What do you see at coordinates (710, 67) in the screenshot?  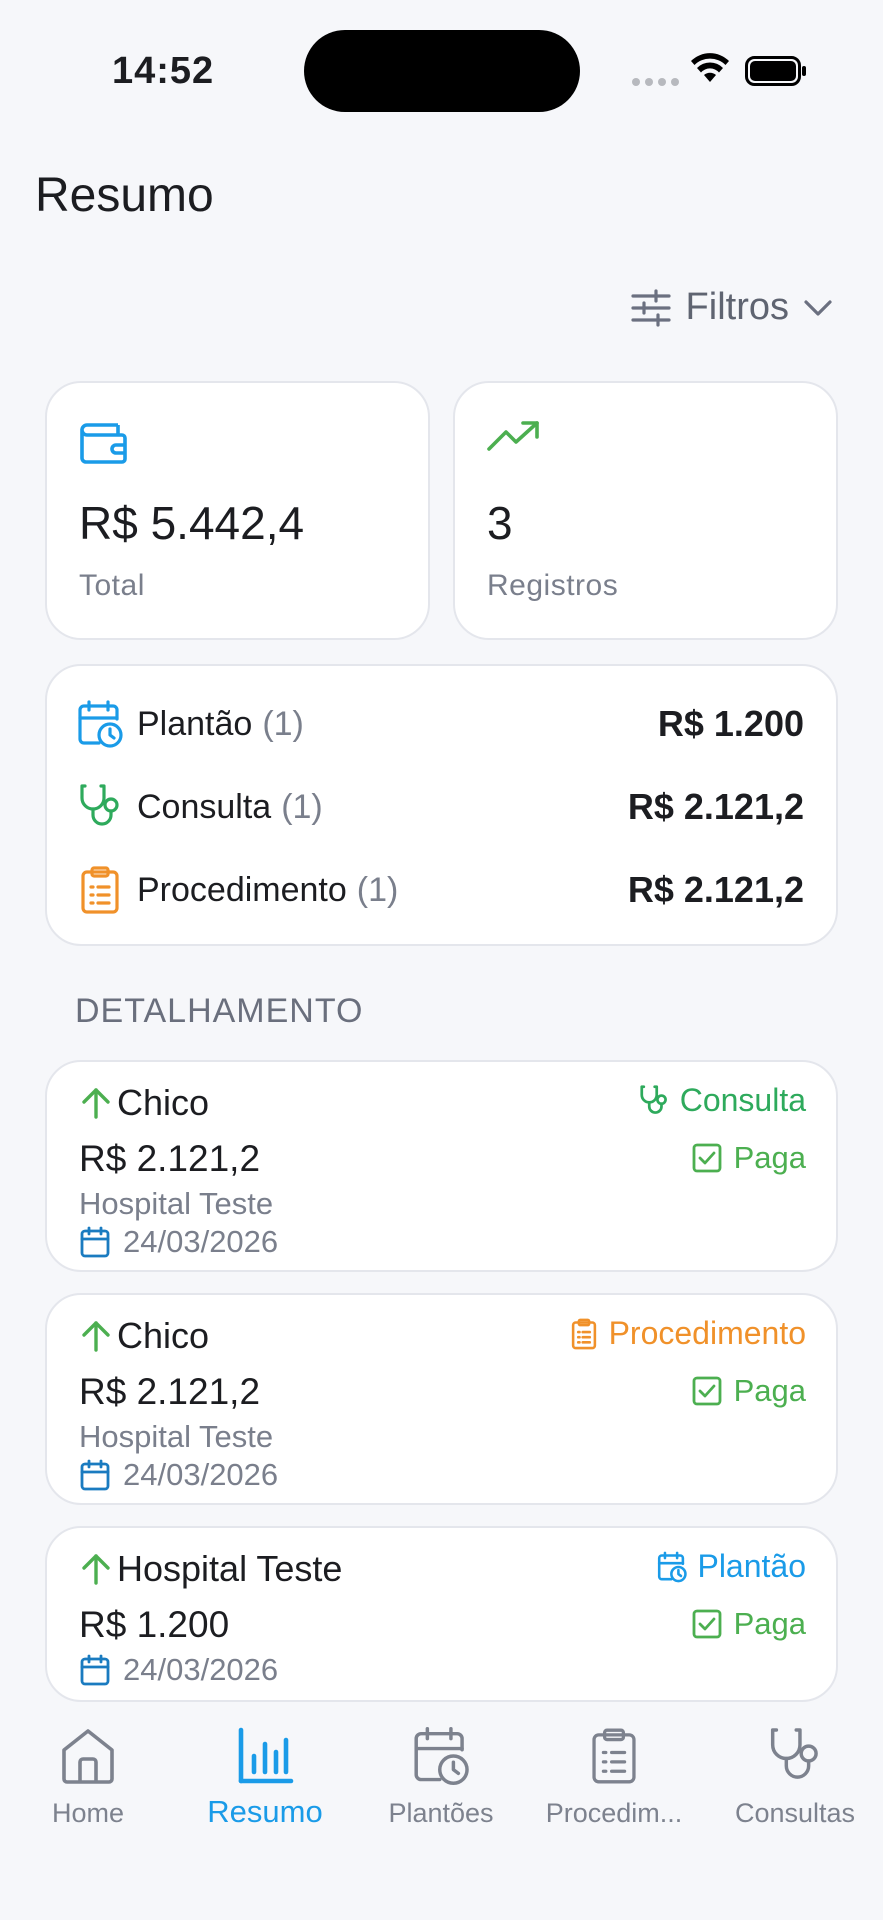 I see `wifi-icon` at bounding box center [710, 67].